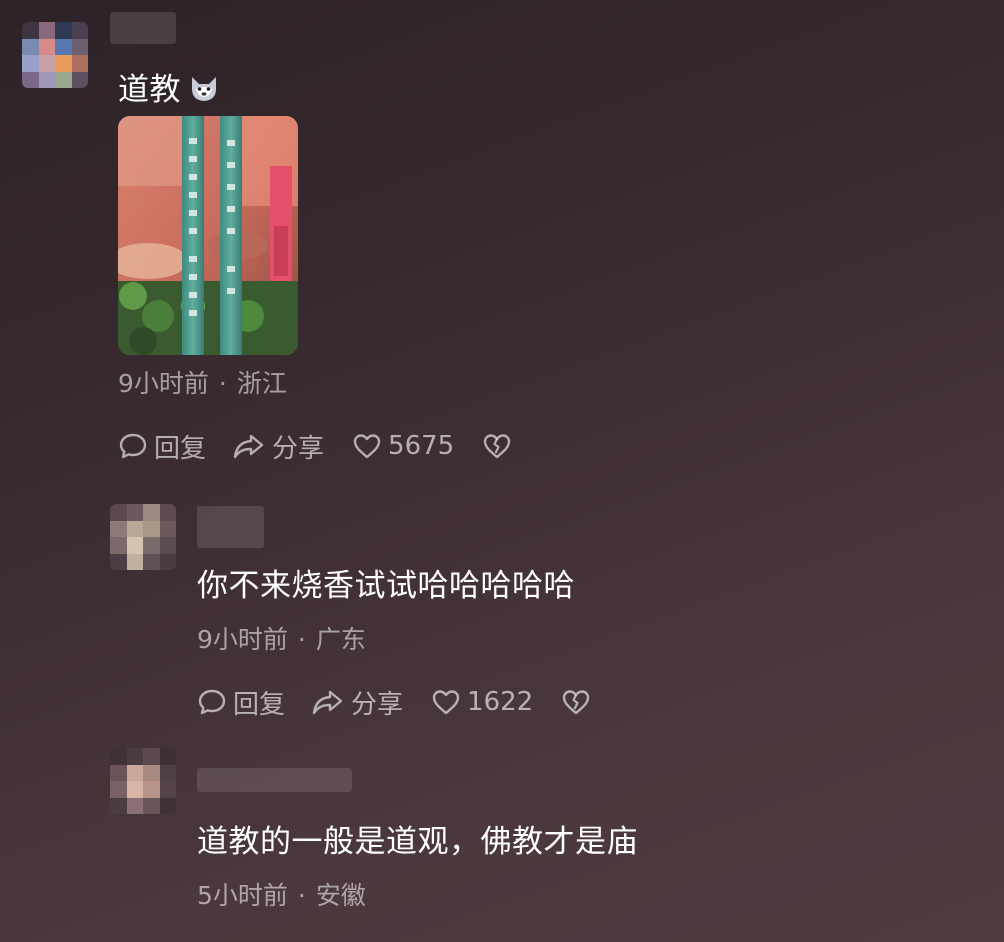 The image size is (1004, 942). I want to click on comment-meta: 5小时前 · 安徽, so click(281, 896).